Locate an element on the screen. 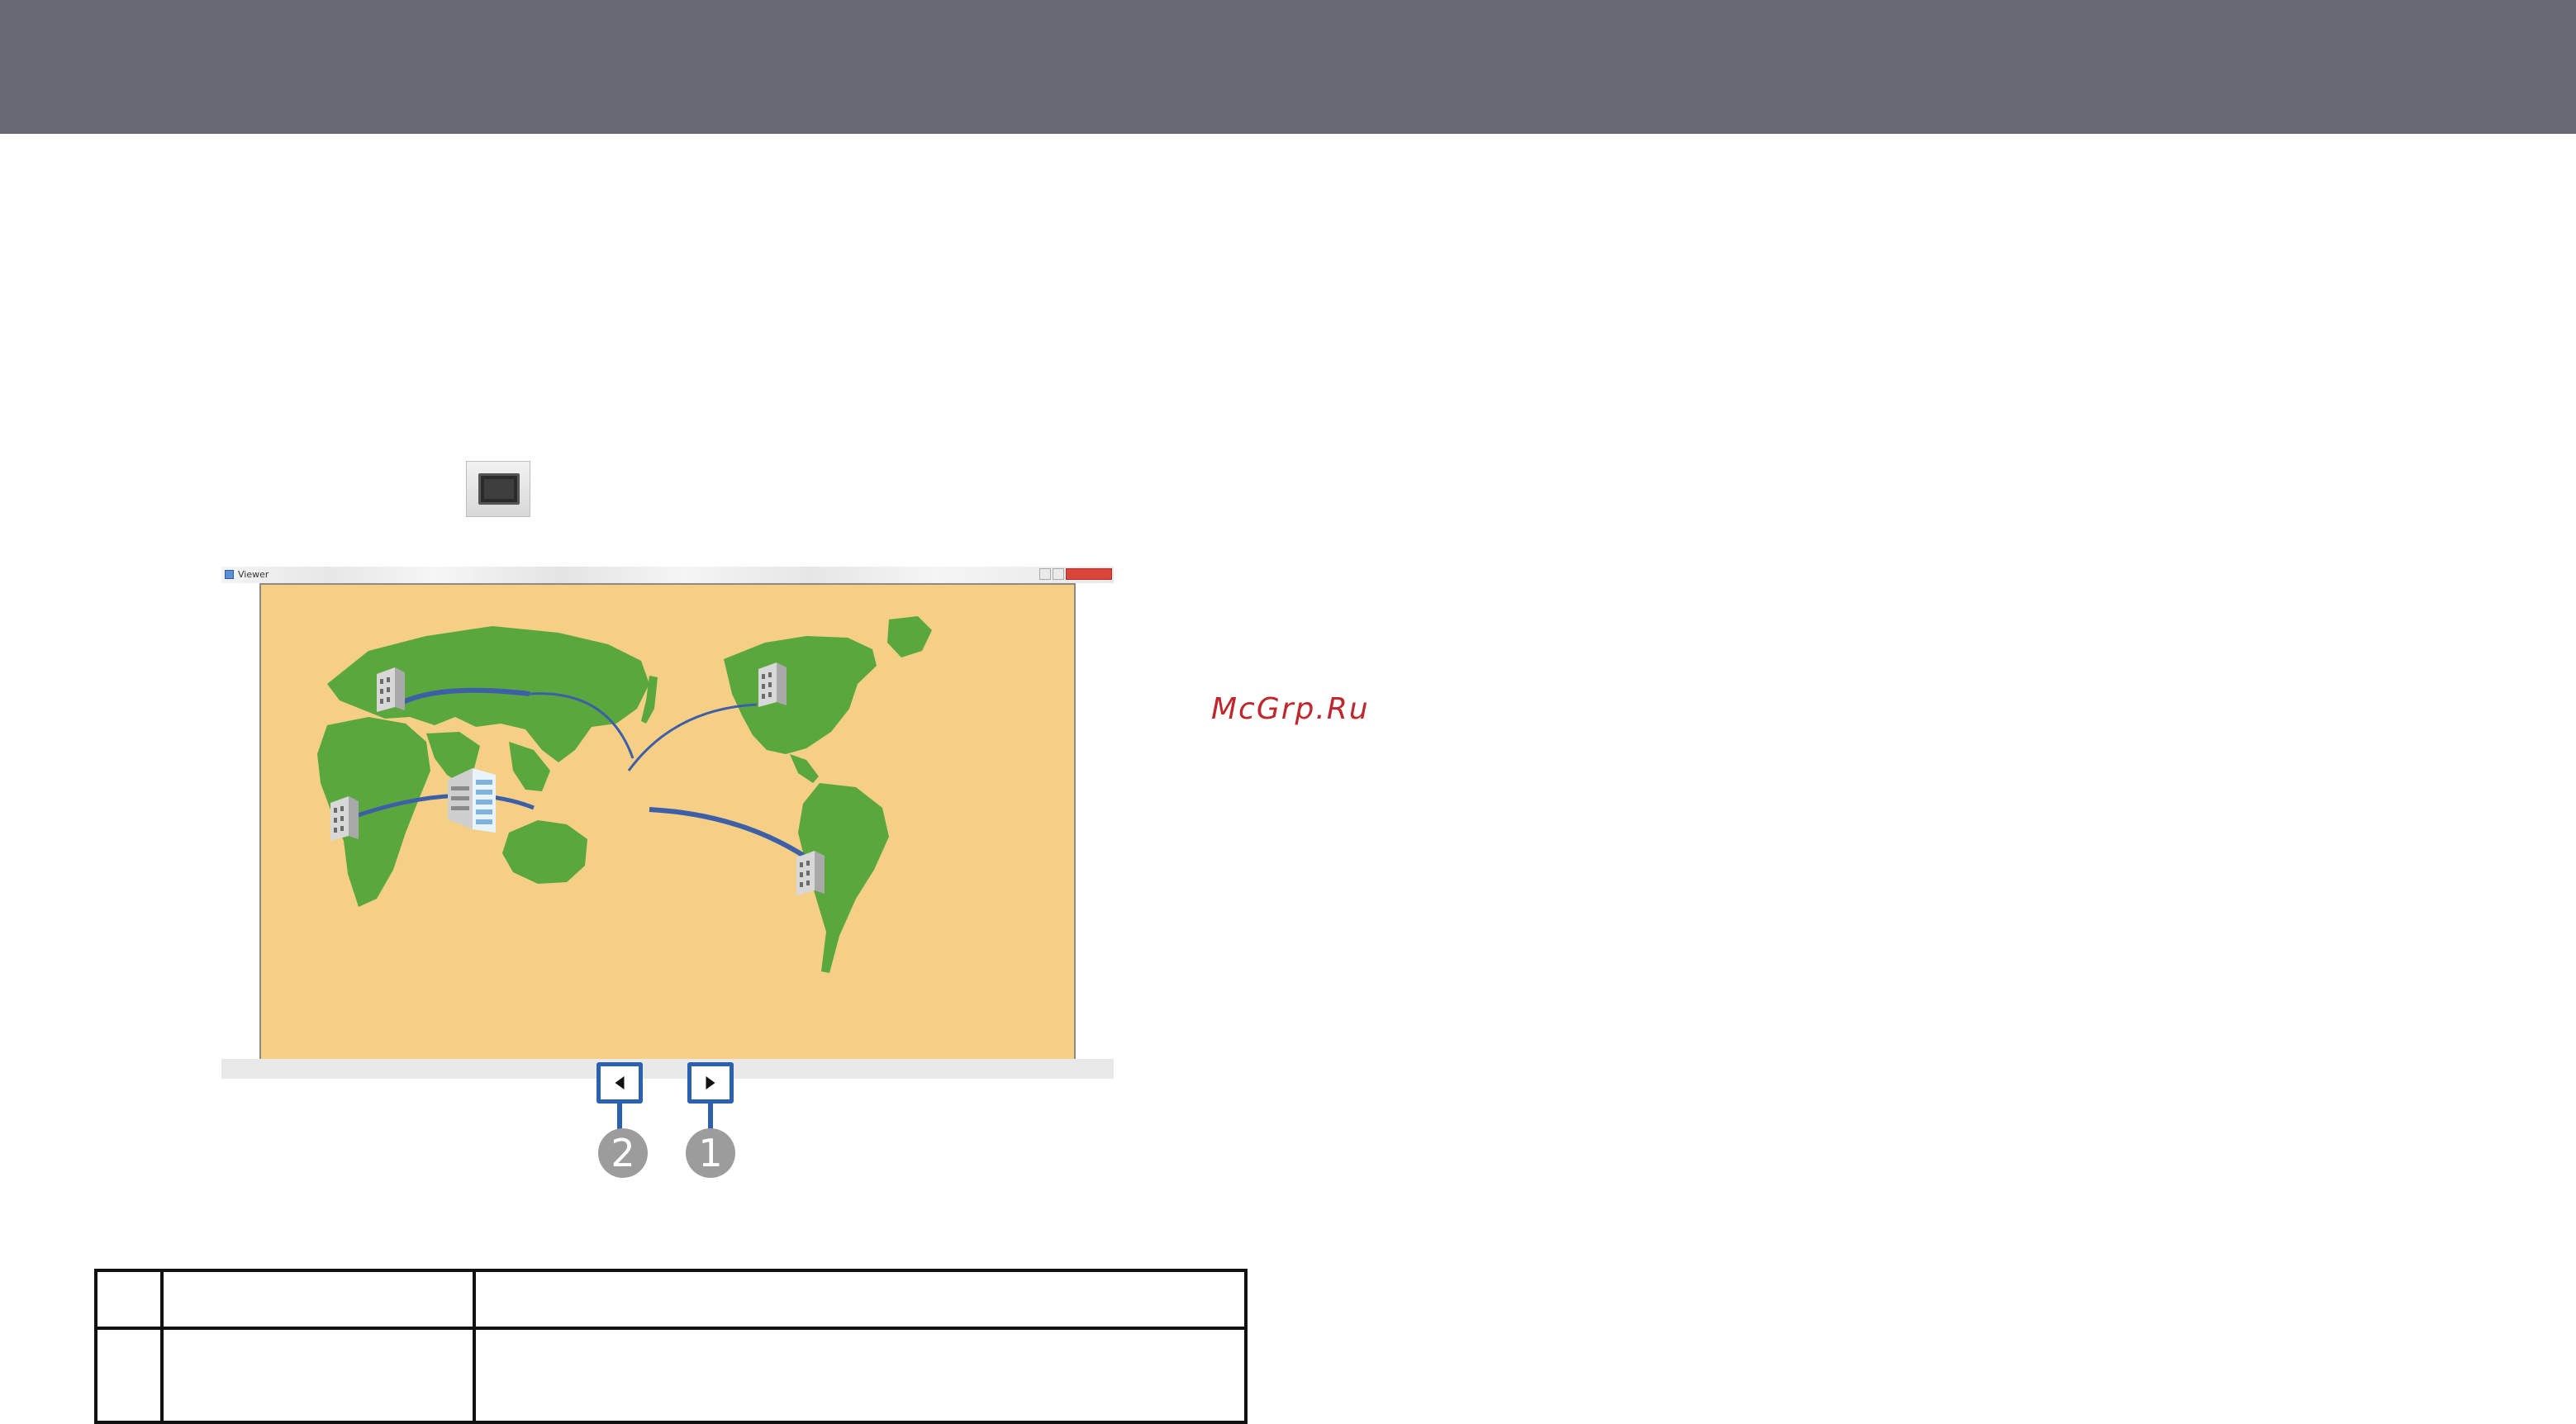 The image size is (2576, 1424). triangle-left-icon is located at coordinates (620, 1082).